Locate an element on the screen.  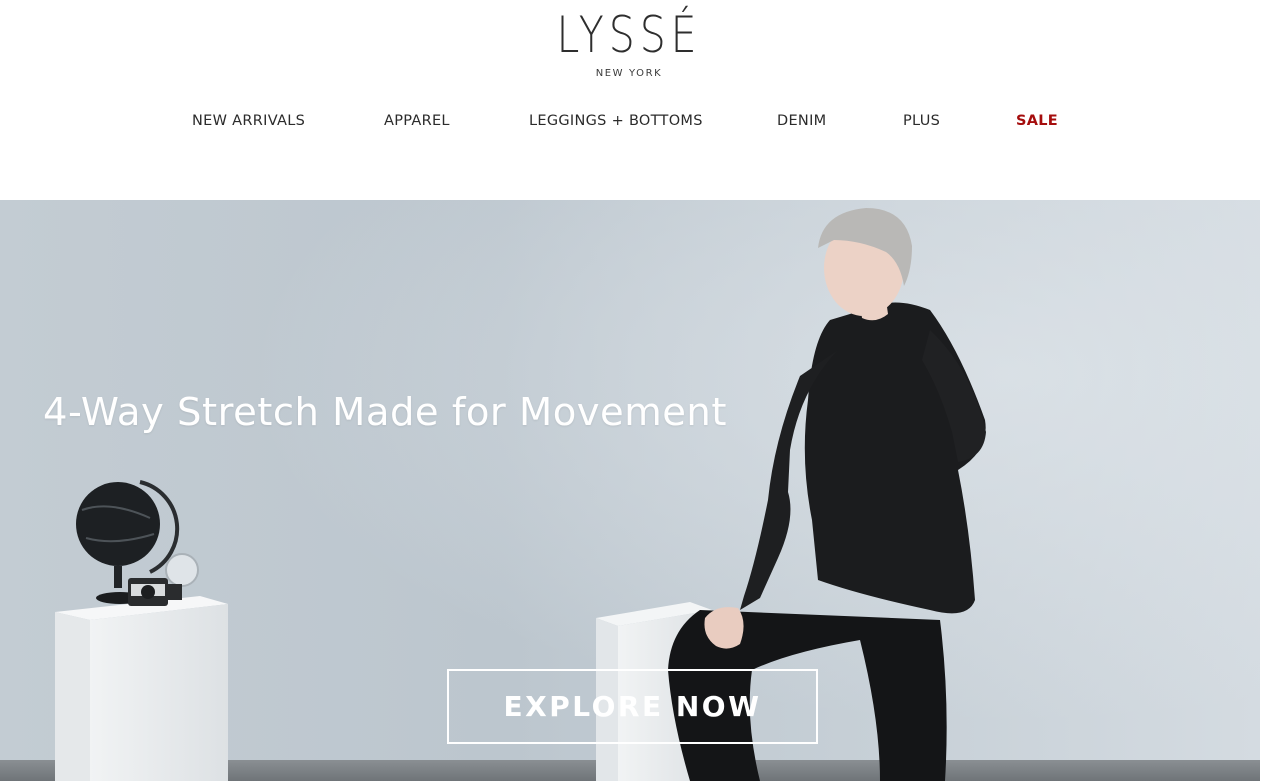
nav-new-arrivals: NEW ARRIVALS is located at coordinates (248, 121).